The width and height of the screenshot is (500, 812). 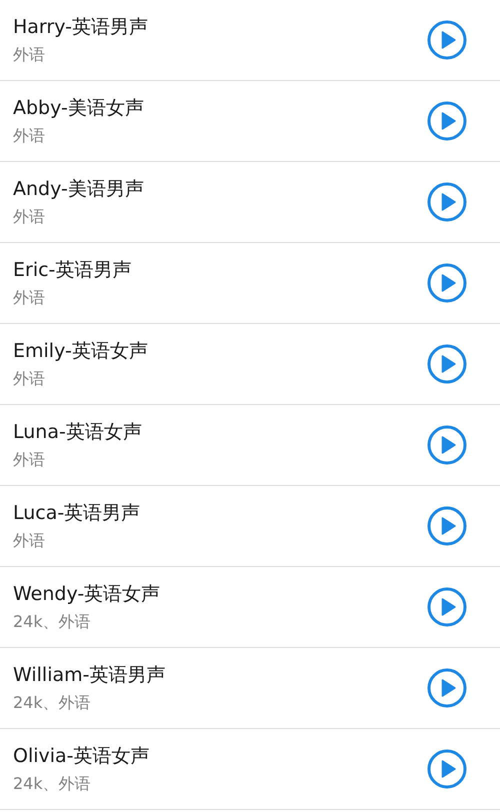 I want to click on voice-name: Luna-英语女声, so click(x=77, y=432).